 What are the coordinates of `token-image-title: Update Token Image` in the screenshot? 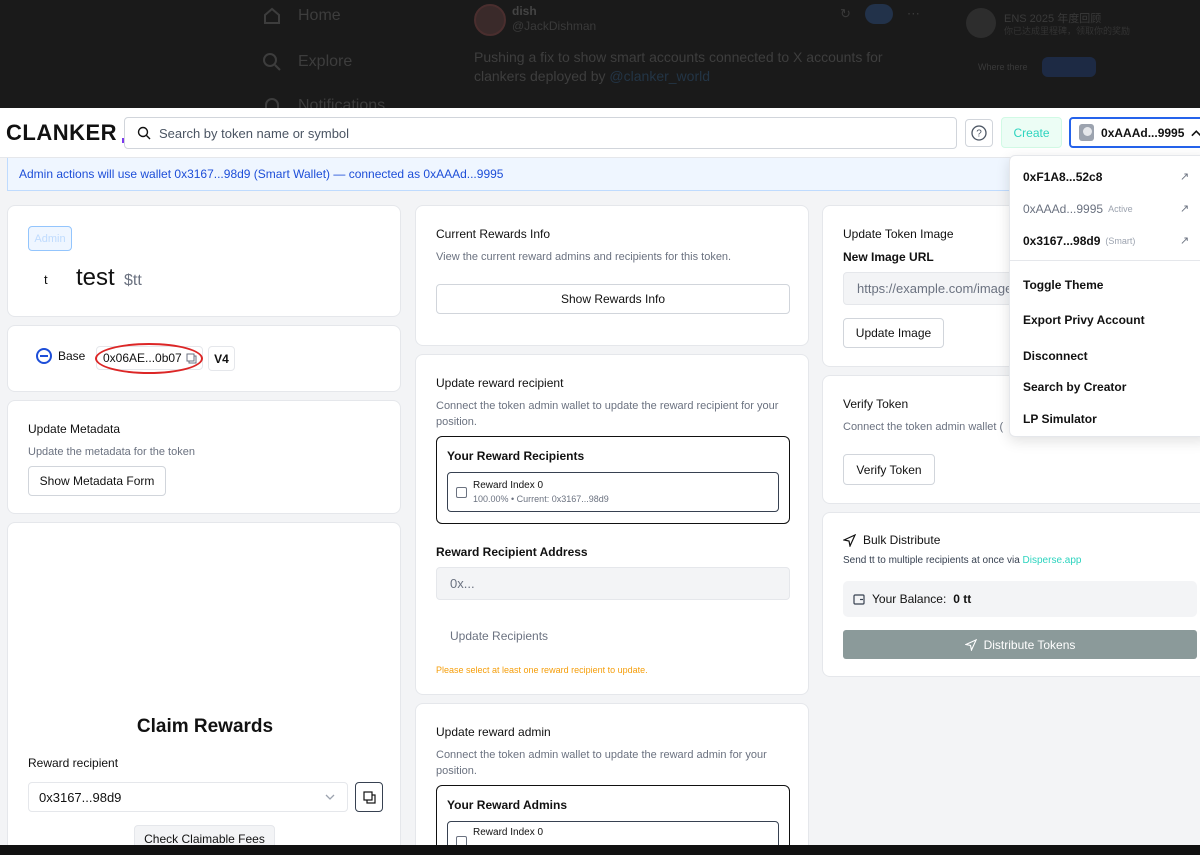 It's located at (898, 234).